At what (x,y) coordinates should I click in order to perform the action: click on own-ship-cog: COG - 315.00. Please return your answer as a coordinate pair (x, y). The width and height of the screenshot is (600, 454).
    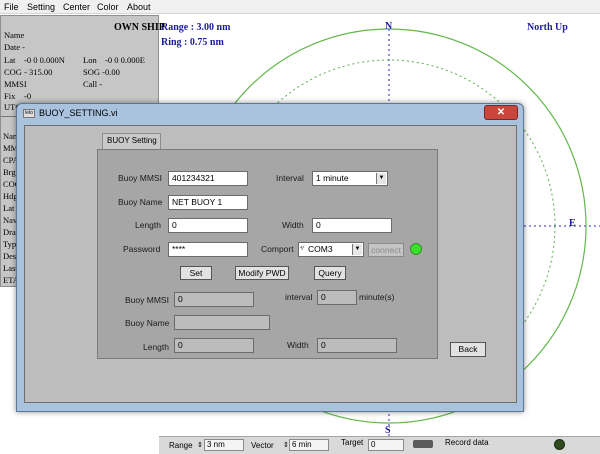
    Looking at the image, I should click on (28, 72).